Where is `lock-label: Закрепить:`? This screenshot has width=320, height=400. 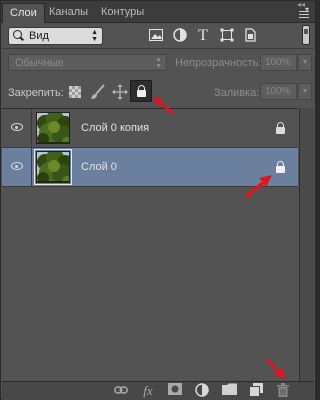
lock-label: Закрепить: is located at coordinates (36, 93).